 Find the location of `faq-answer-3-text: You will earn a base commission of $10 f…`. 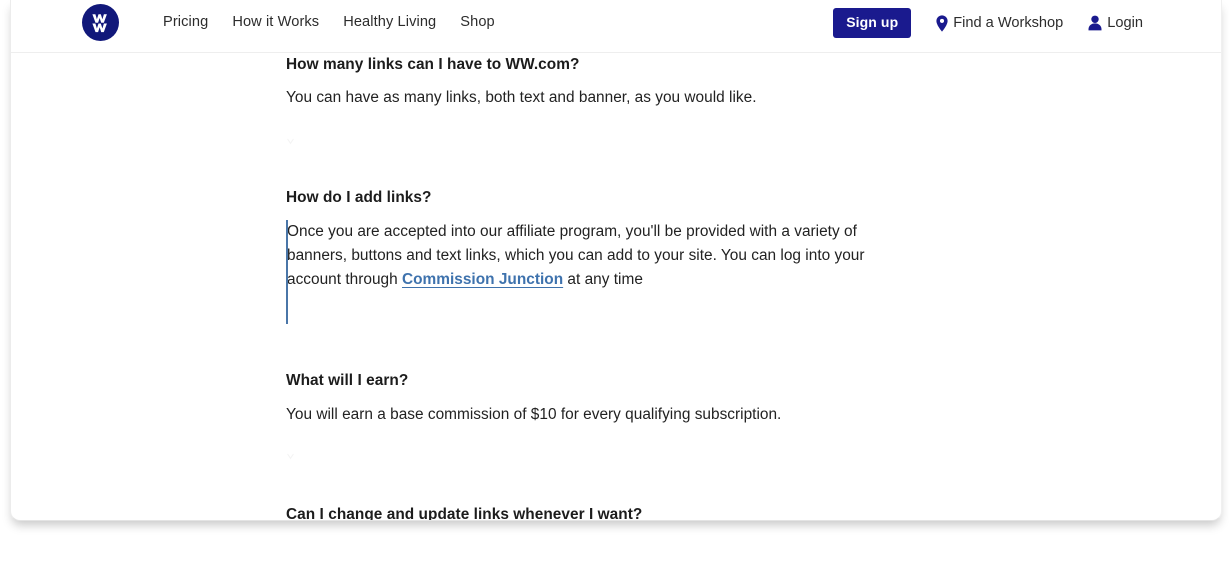

faq-answer-3-text: You will earn a base commission of $10 f… is located at coordinates (534, 414).